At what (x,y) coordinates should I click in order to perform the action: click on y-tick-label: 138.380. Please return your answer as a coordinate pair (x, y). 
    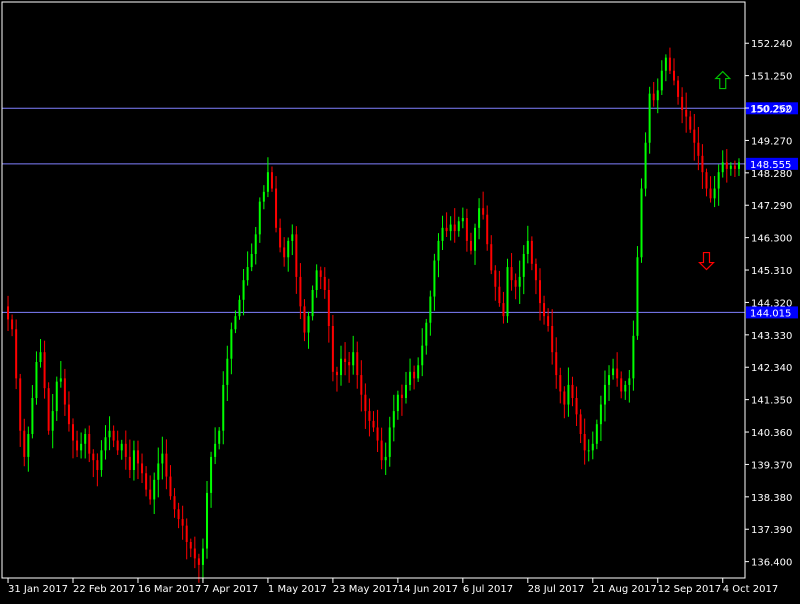
    Looking at the image, I should click on (771, 498).